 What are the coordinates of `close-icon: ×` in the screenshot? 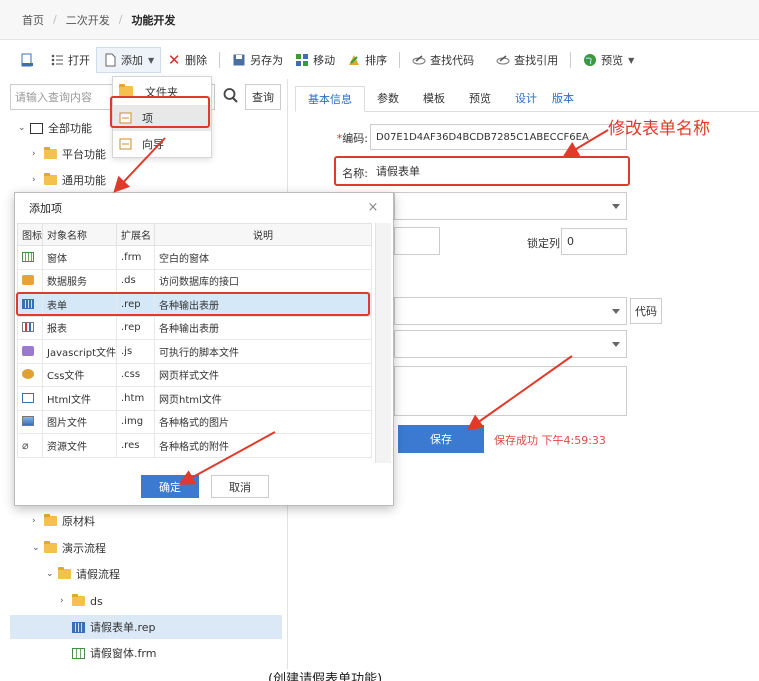 It's located at (373, 208).